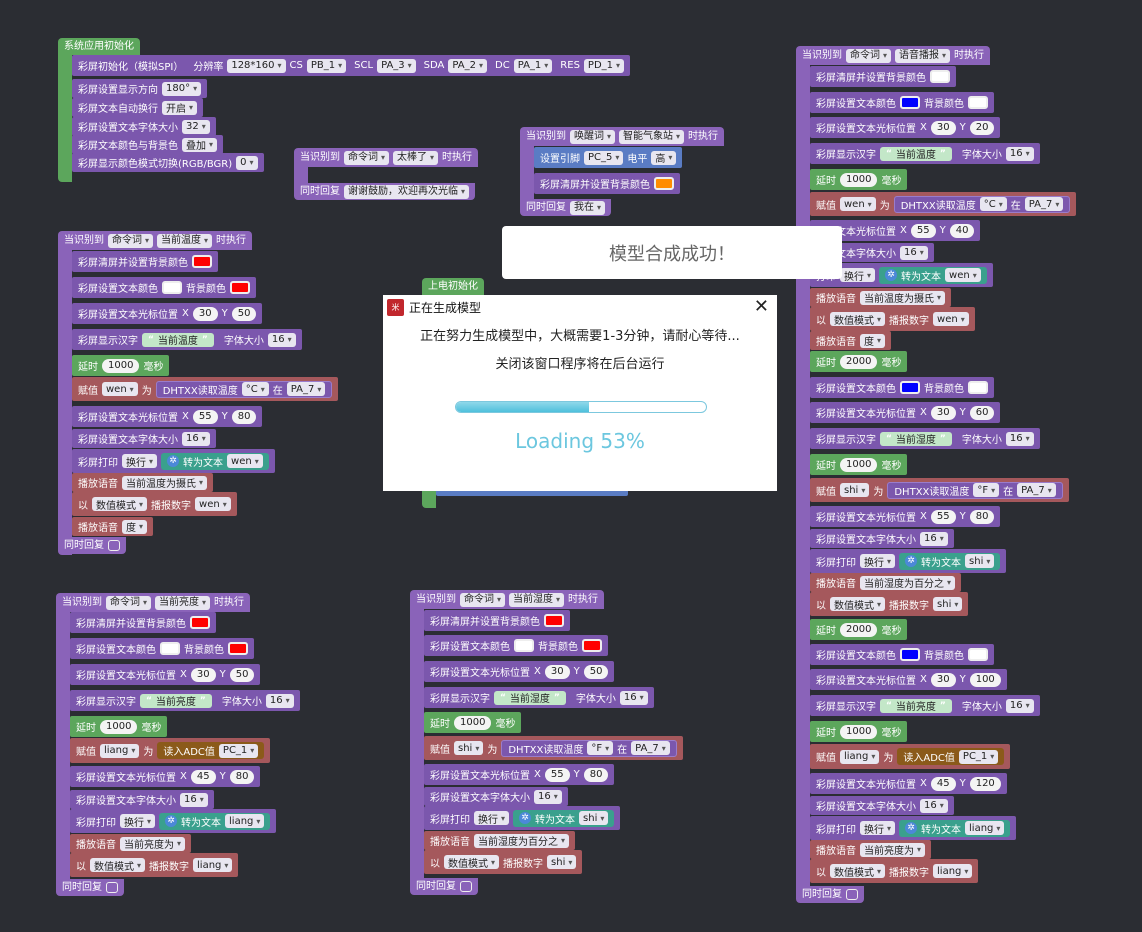  What do you see at coordinates (533, 65) in the screenshot?
I see `dc-pin-dropdown: PA_1` at bounding box center [533, 65].